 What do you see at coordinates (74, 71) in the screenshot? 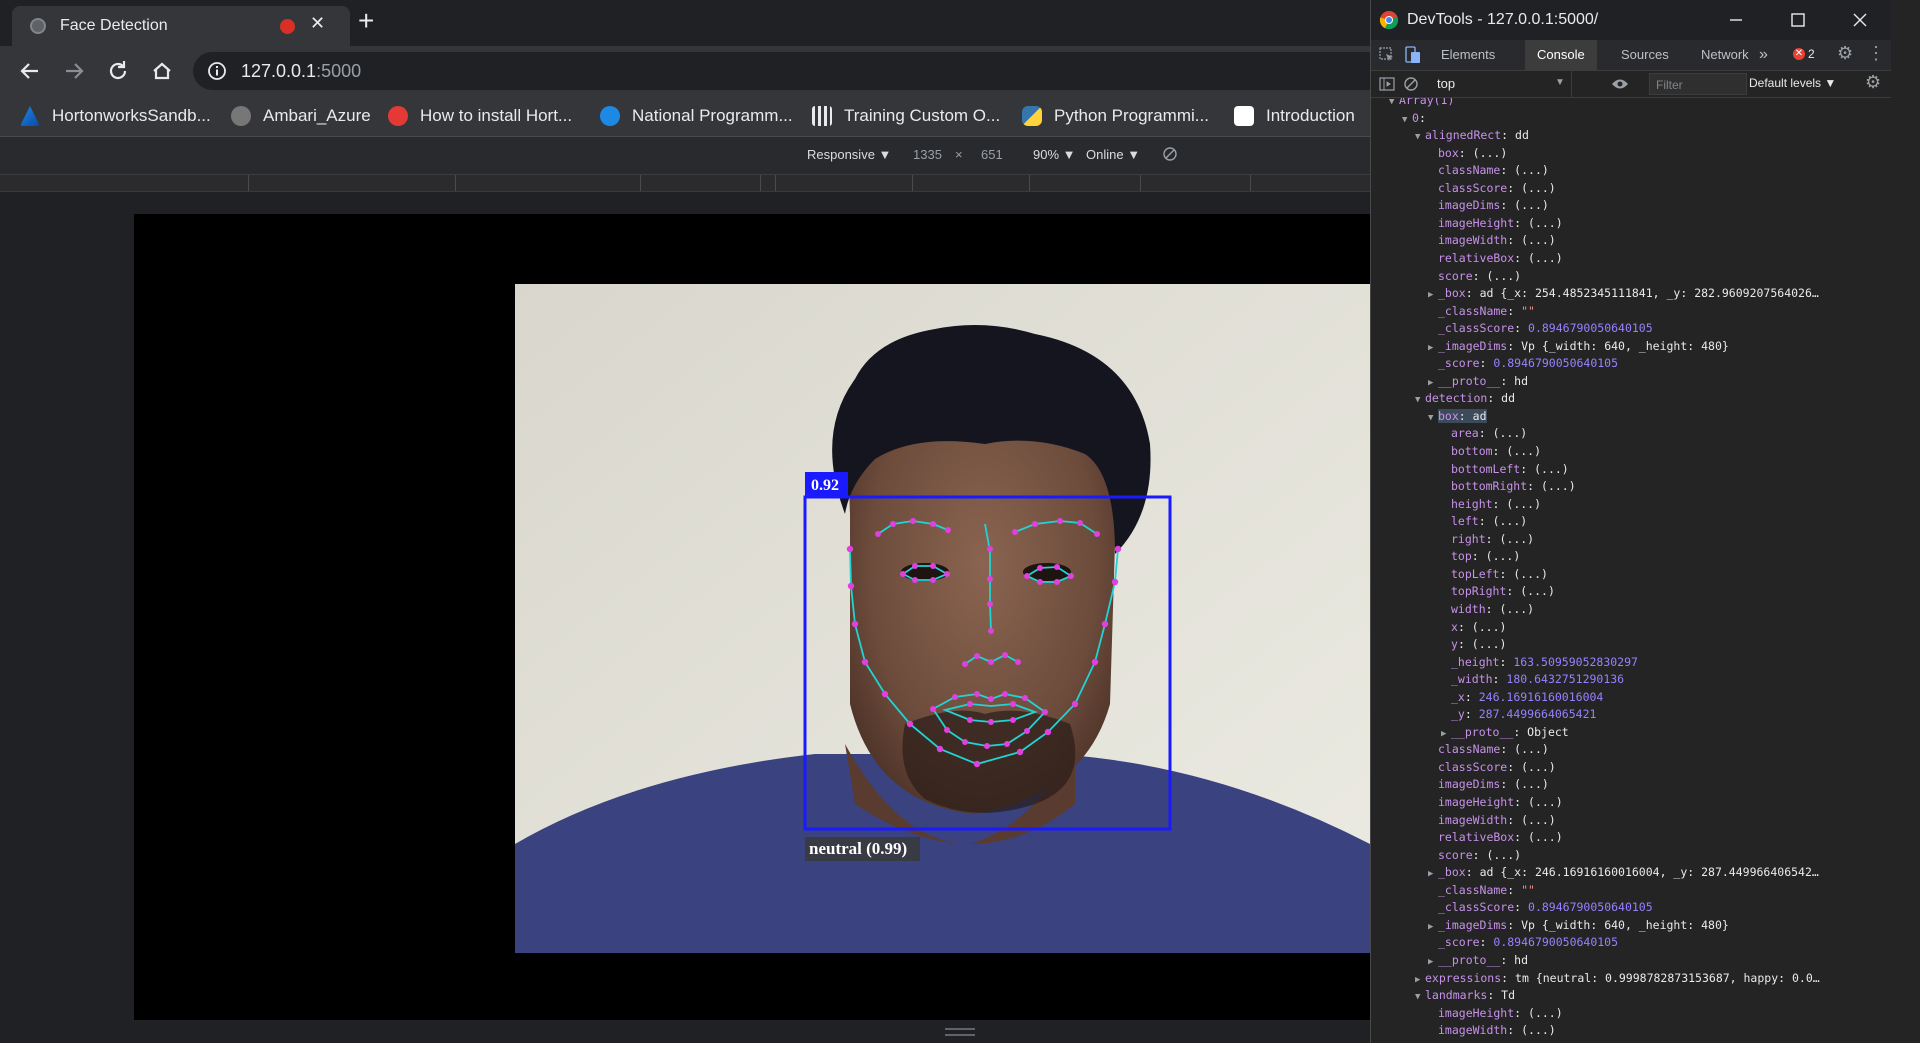
I see `forward-arrow-icon` at bounding box center [74, 71].